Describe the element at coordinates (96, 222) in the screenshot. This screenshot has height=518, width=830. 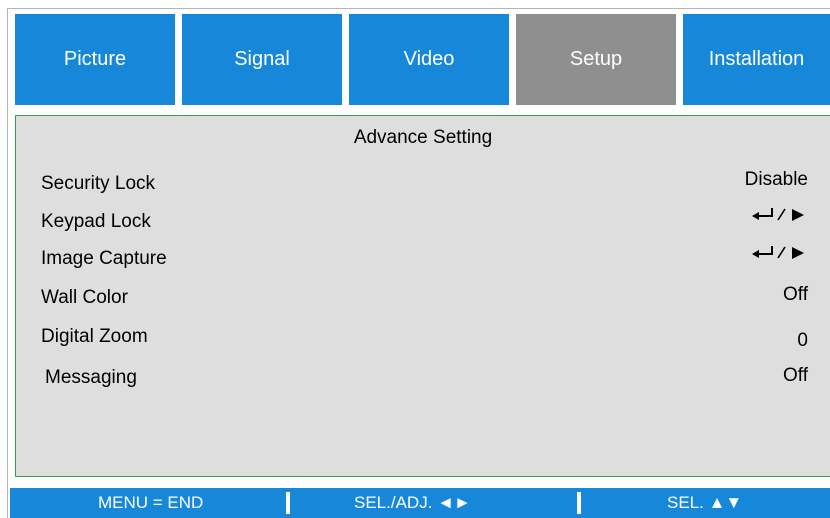
I see `keypad-lock-label: Keypad Lock` at that location.